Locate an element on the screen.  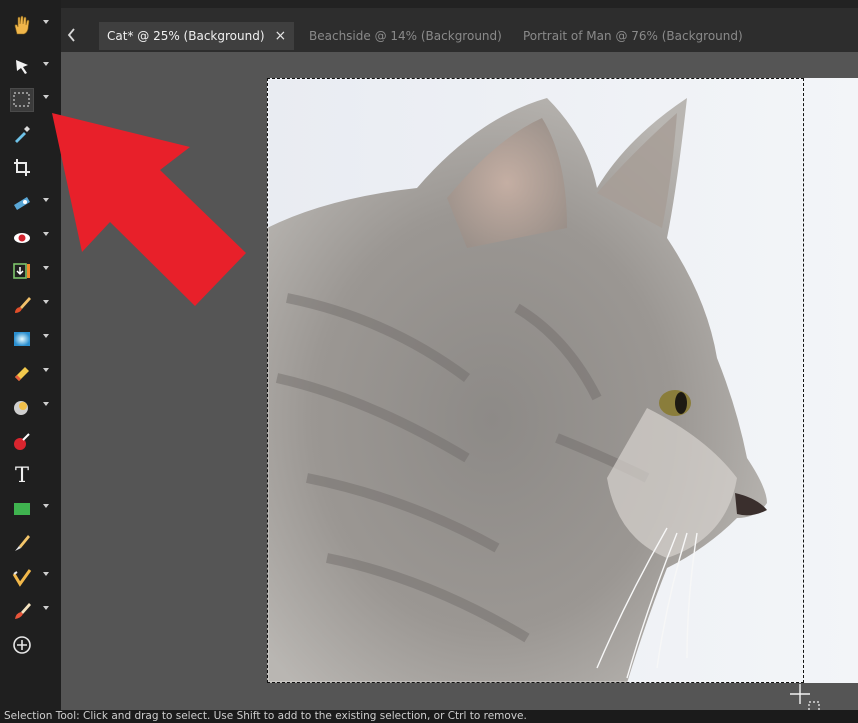
tab-label: Portrait of Man @ 76% (Background) is located at coordinates (633, 36).